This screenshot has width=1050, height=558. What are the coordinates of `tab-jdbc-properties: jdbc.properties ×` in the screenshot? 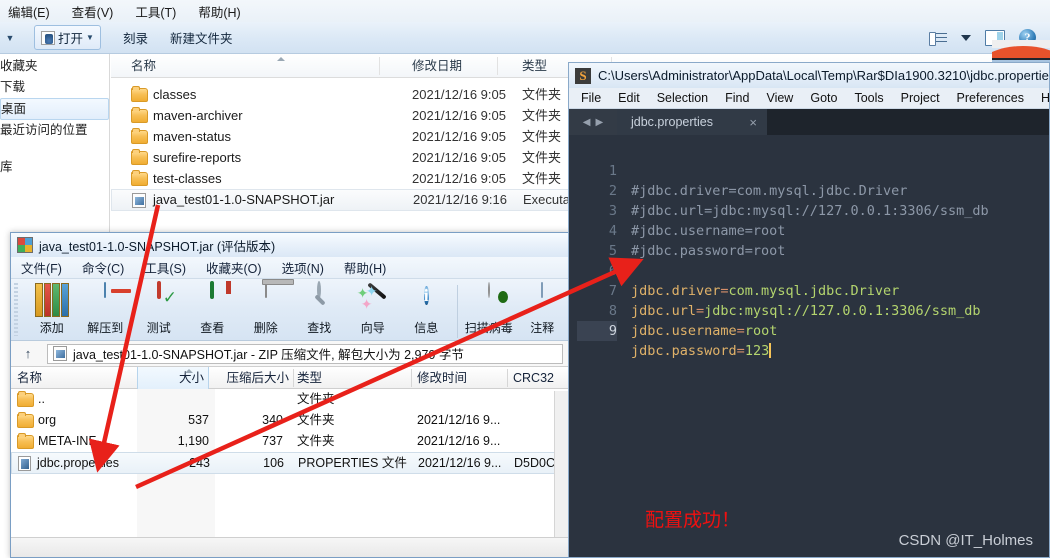 It's located at (692, 122).